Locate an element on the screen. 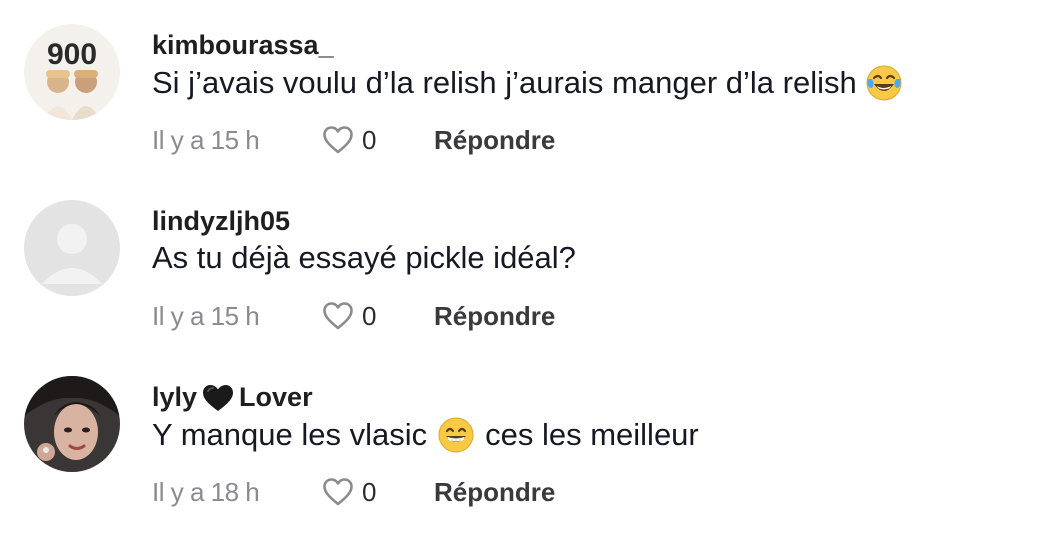 This screenshot has width=1042, height=536. avatar: 900 is located at coordinates (72, 72).